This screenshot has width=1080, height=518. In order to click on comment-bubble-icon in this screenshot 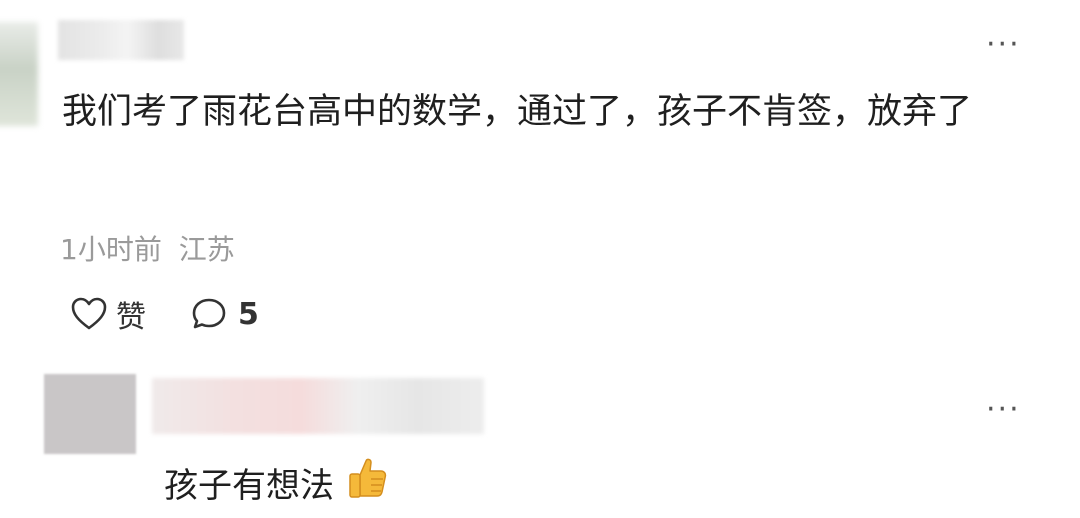, I will do `click(209, 314)`.